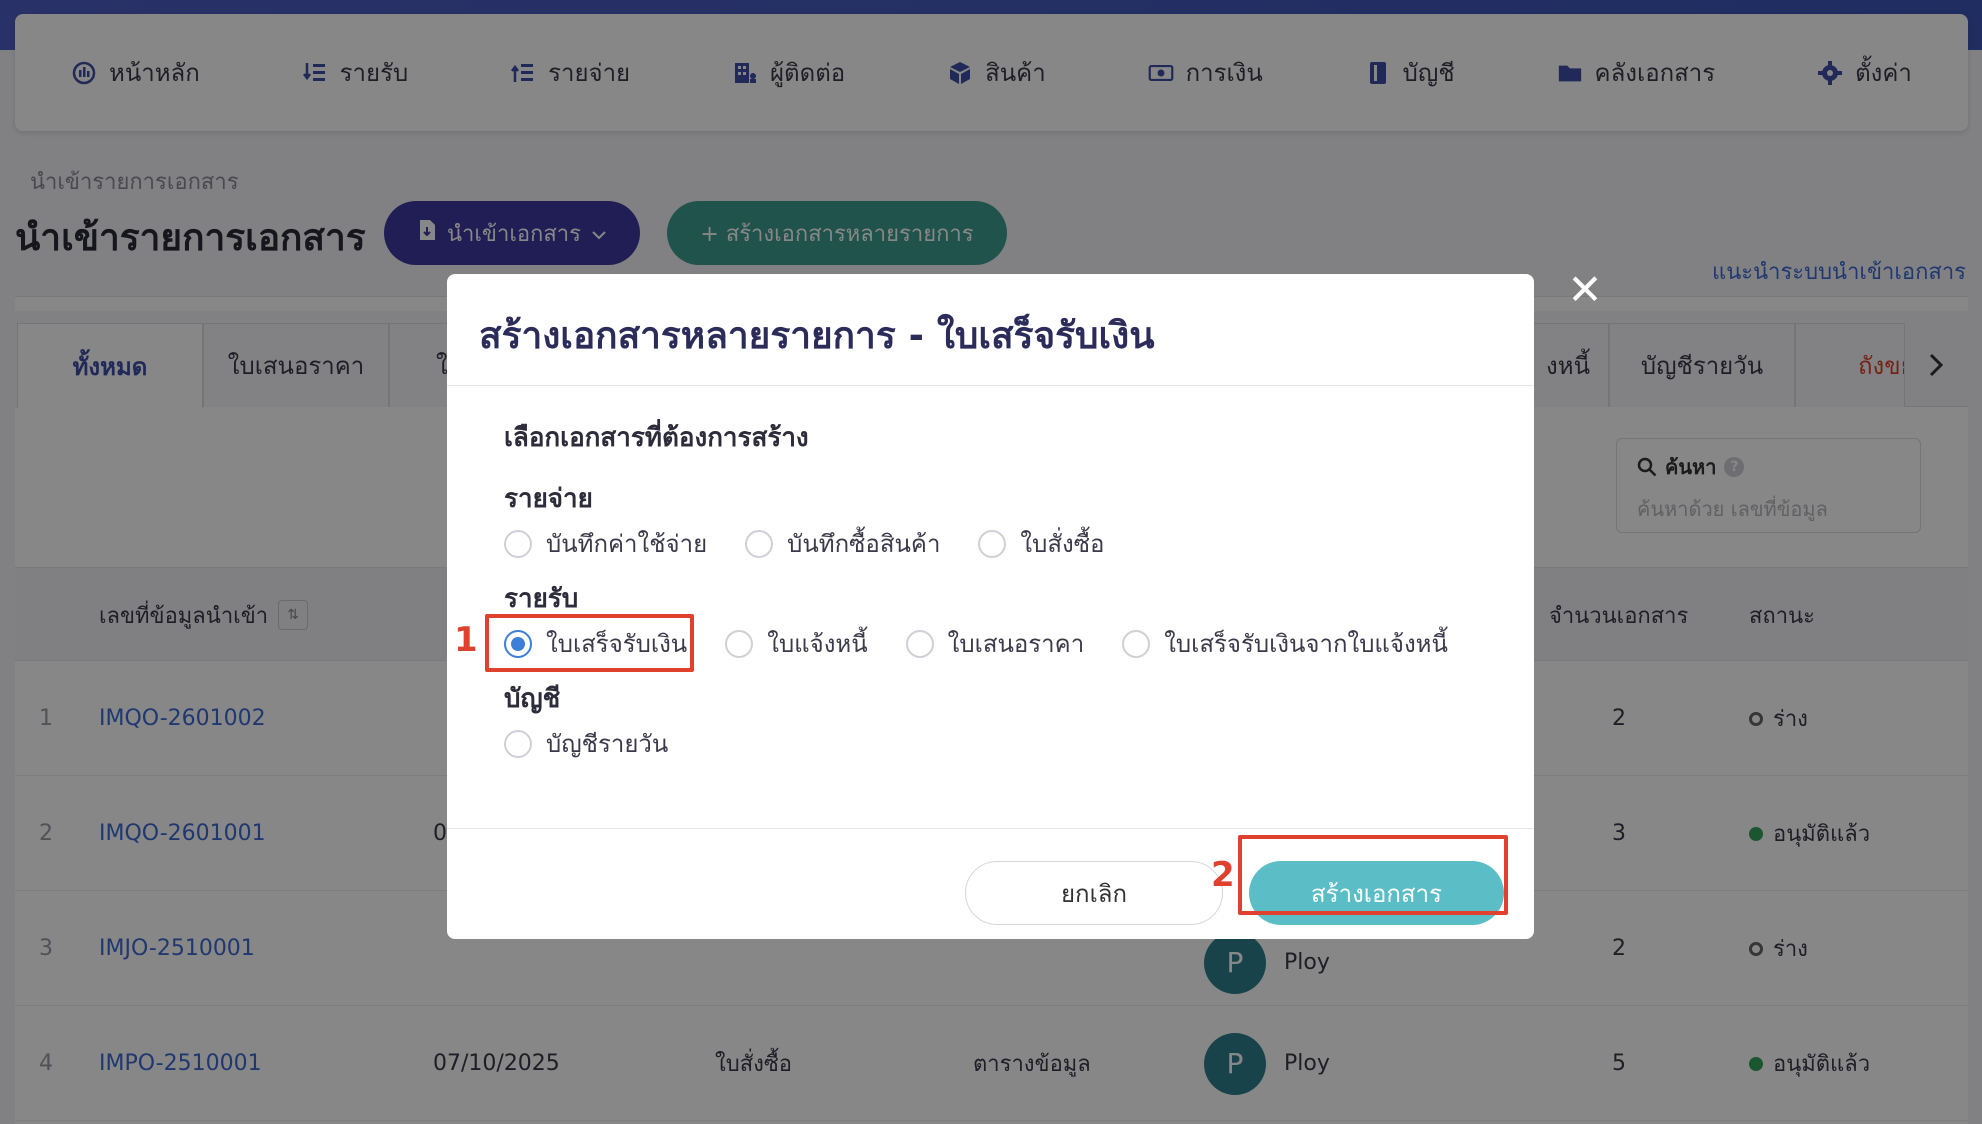  I want to click on radio-label: บัญชีรายวัน, so click(607, 744).